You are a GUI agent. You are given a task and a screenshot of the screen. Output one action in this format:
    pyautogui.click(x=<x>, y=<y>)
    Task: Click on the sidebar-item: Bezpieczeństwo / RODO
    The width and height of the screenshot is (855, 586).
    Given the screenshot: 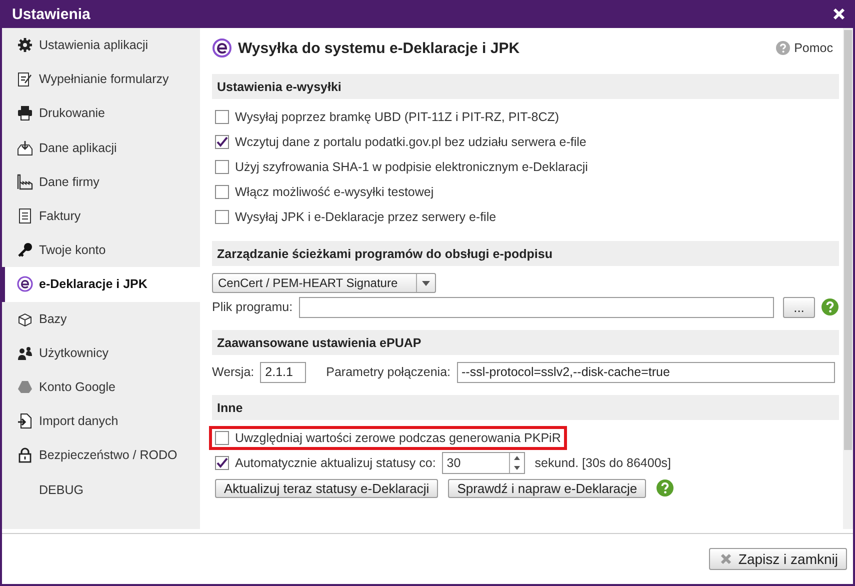 What is the action you would take?
    pyautogui.click(x=101, y=455)
    